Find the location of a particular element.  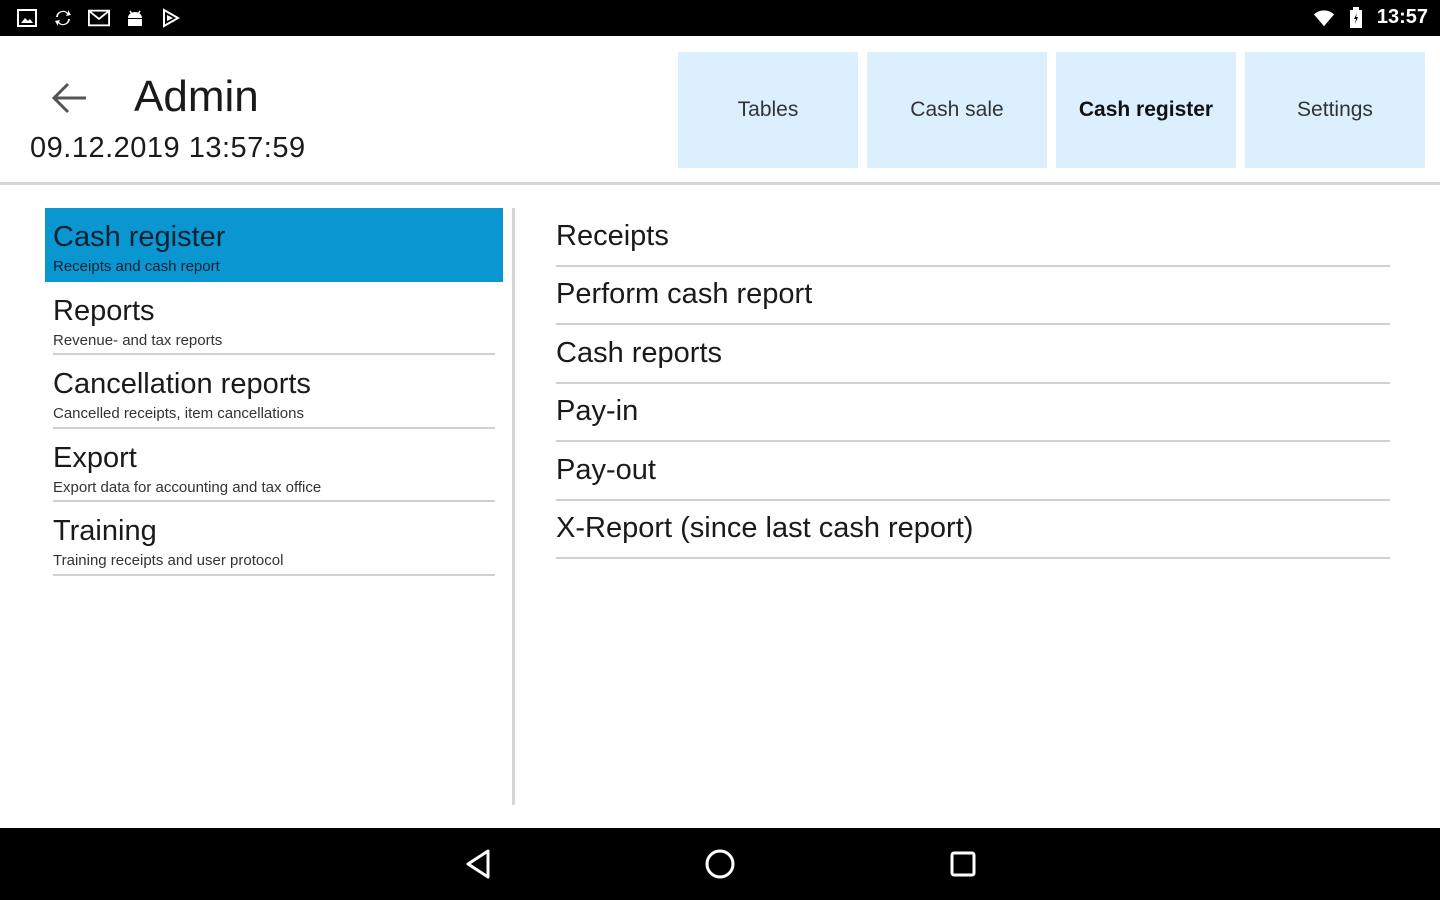

tab-cash-sale: Cash sale is located at coordinates (957, 110).